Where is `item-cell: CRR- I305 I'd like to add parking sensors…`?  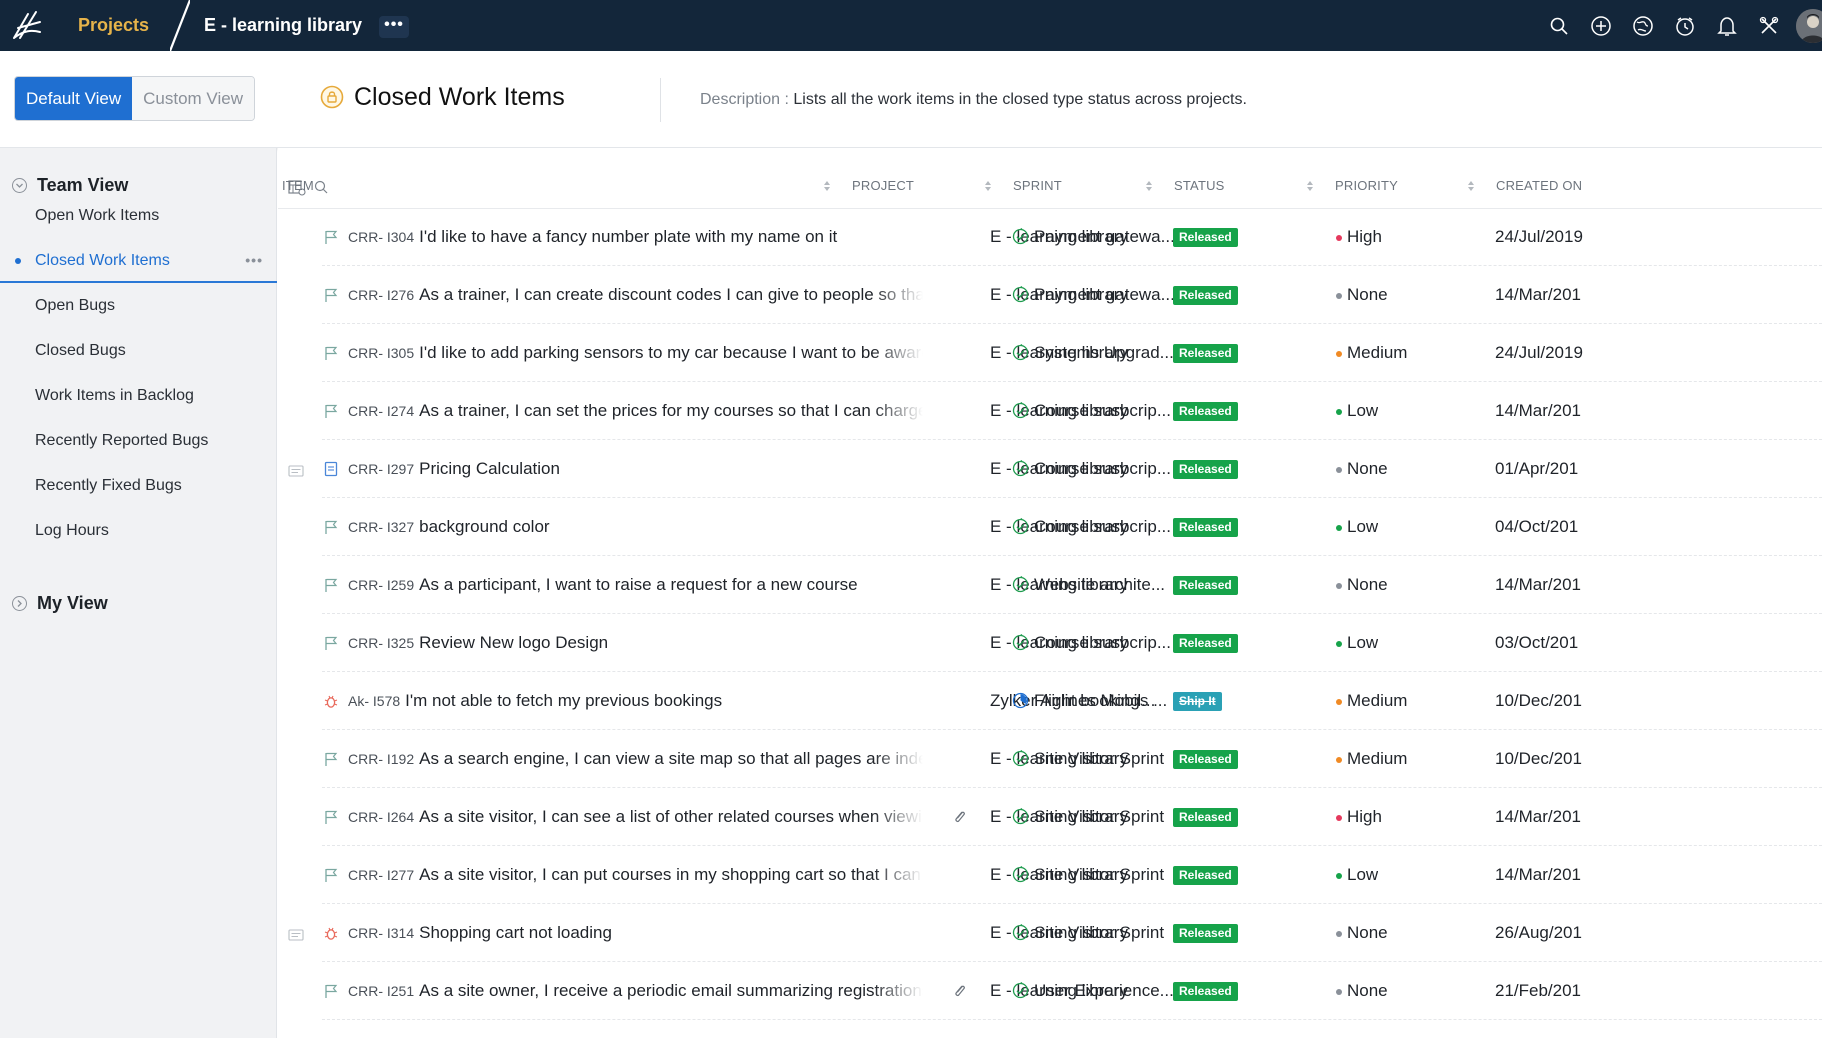 item-cell: CRR- I305 I'd like to add parking sensors… is located at coordinates (635, 353).